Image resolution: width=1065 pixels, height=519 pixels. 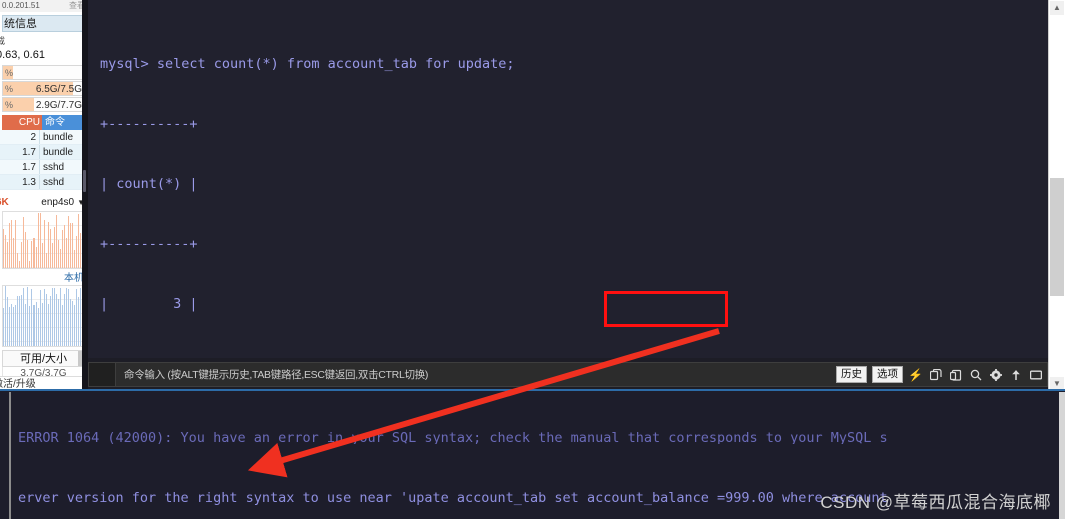 I want to click on network-interface: enp4s0, so click(x=57, y=202).